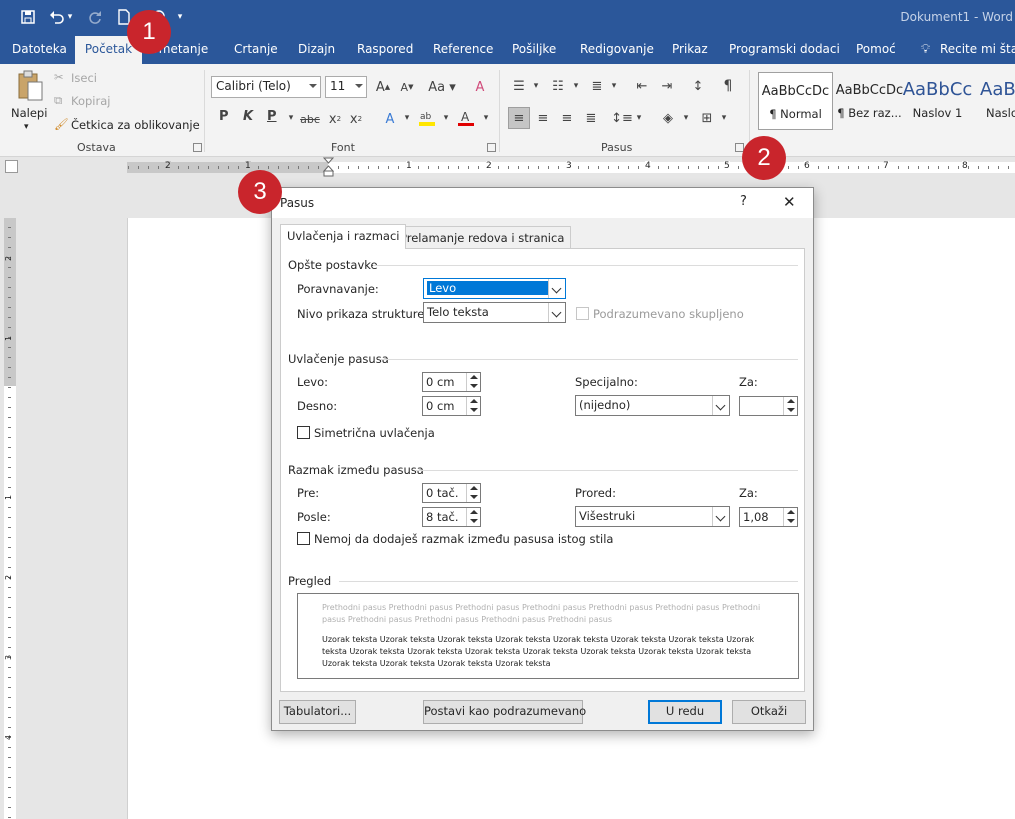 The width and height of the screenshot is (1015, 819). I want to click on align-left-icon: ≡, so click(519, 118).